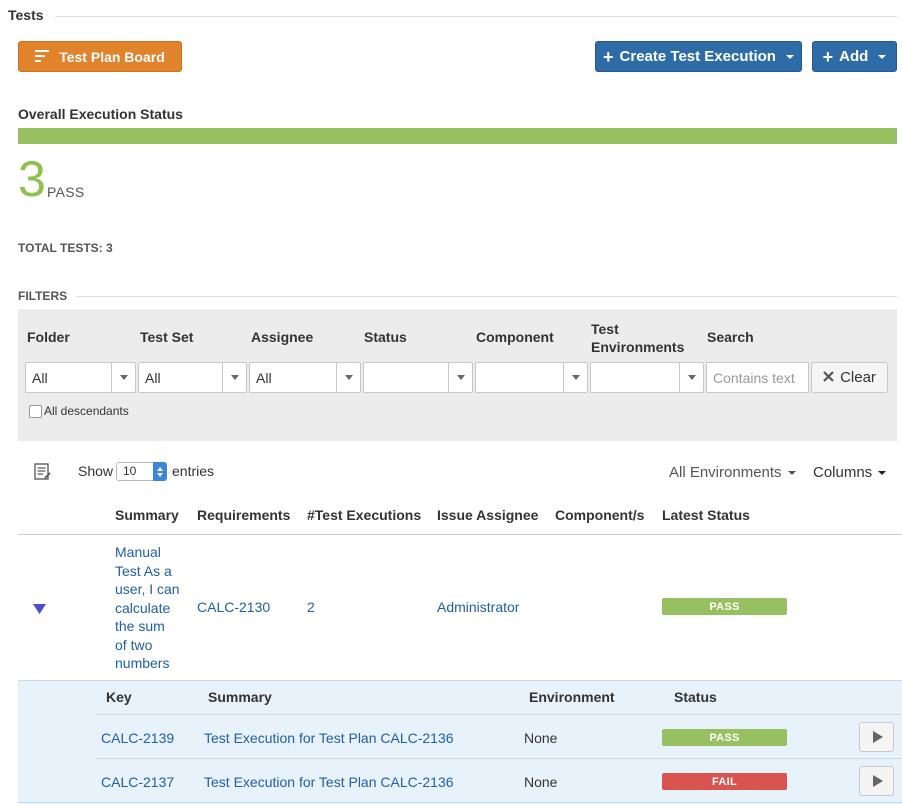 This screenshot has width=902, height=804. Describe the element at coordinates (531, 377) in the screenshot. I see `component-select` at that location.